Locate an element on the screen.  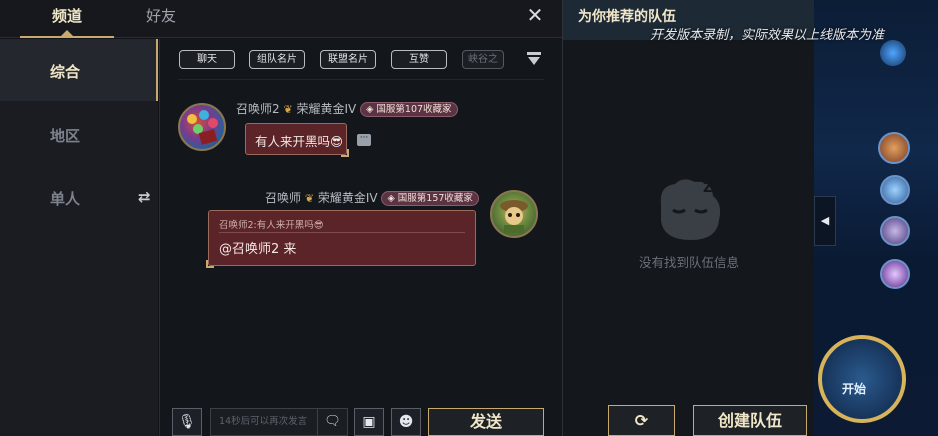
collector-badge: ◈ 国服第157收藏家 is located at coordinates (430, 198).